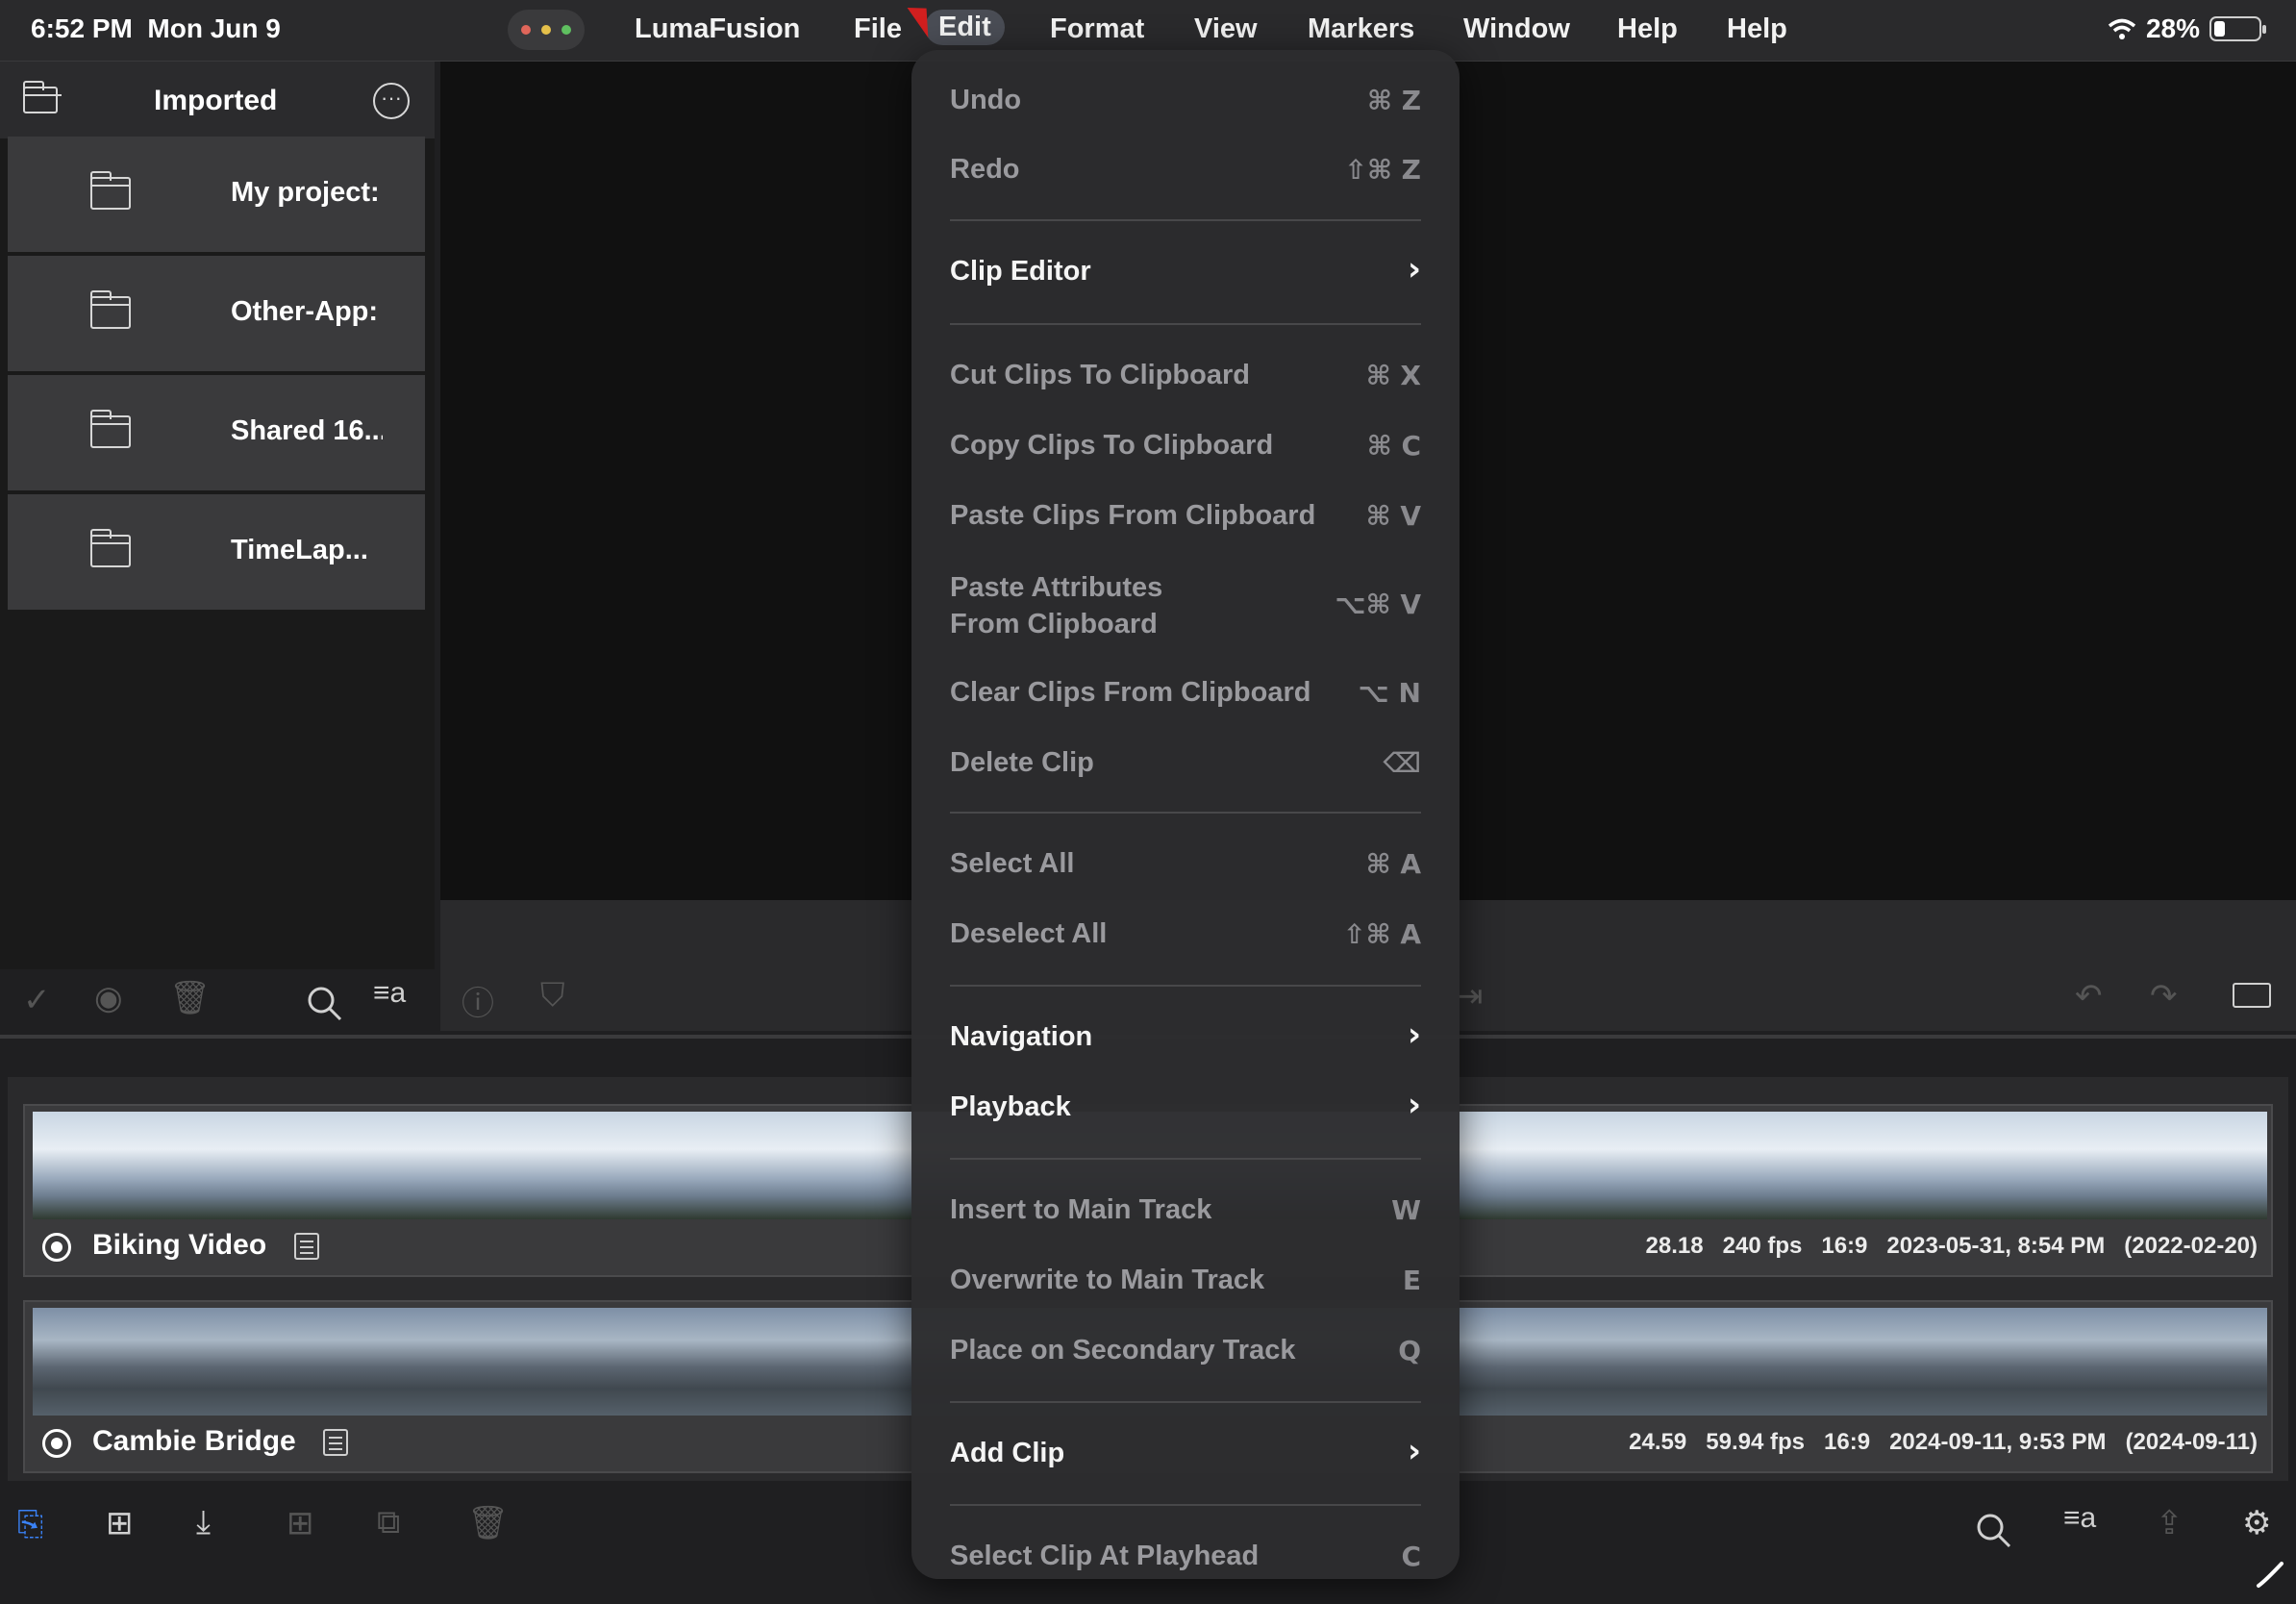 The height and width of the screenshot is (1604, 2296). Describe the element at coordinates (1757, 29) in the screenshot. I see `menu-help-2: Help` at that location.